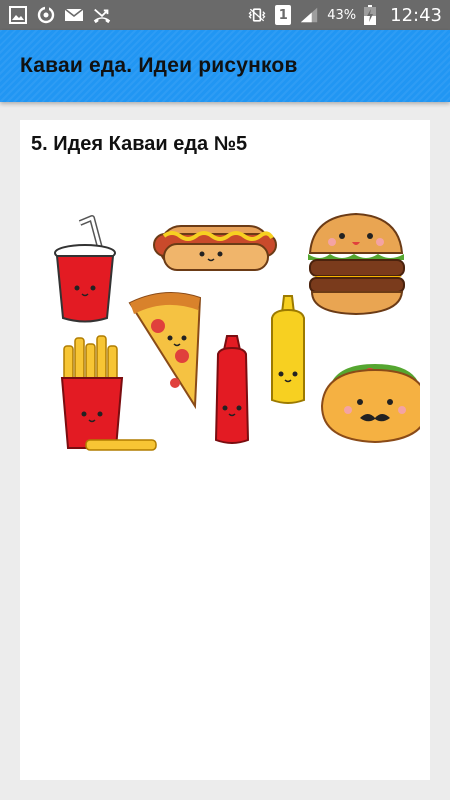  Describe the element at coordinates (18, 15) in the screenshot. I see `image-notification-icon` at that location.